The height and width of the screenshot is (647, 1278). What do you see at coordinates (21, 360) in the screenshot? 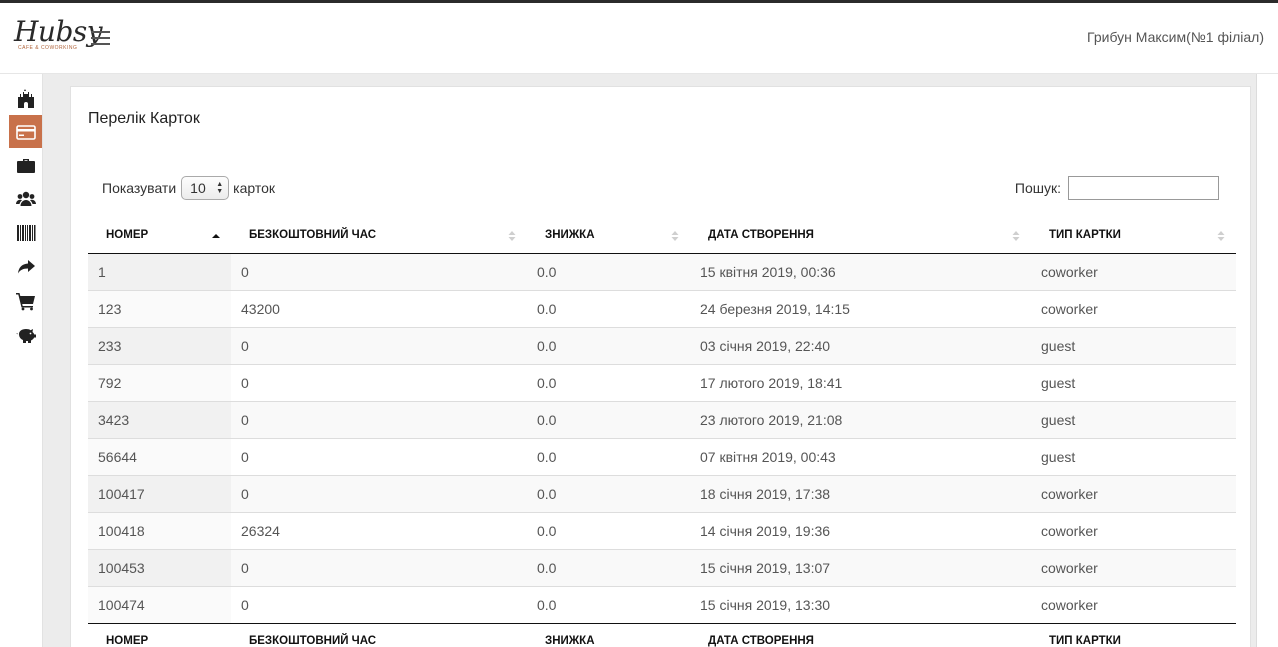
I see `sidebar` at bounding box center [21, 360].